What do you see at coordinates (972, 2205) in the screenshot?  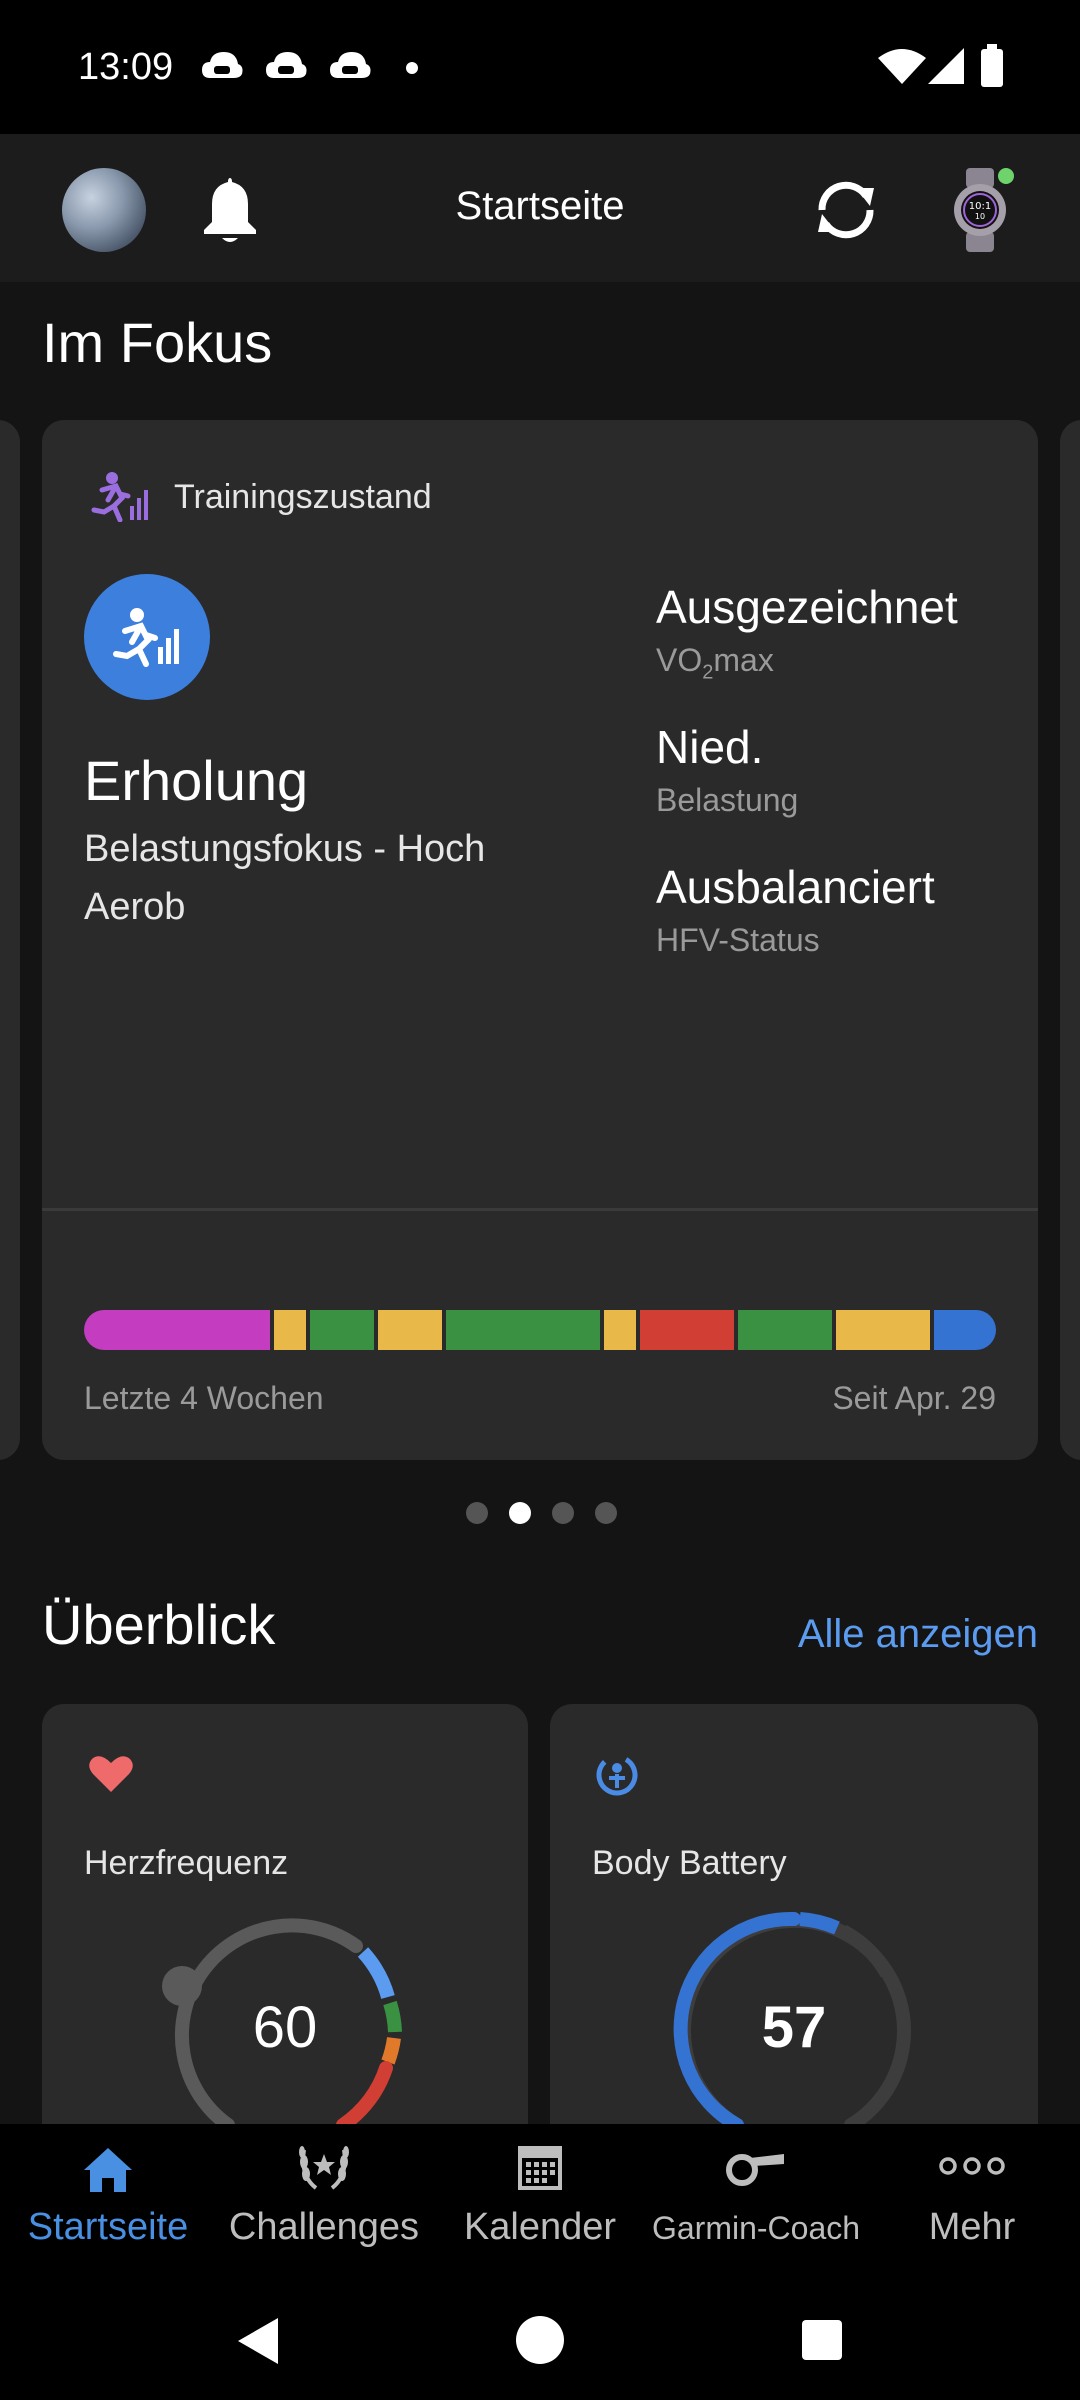 I see `nav-item-mehr: Mehr` at bounding box center [972, 2205].